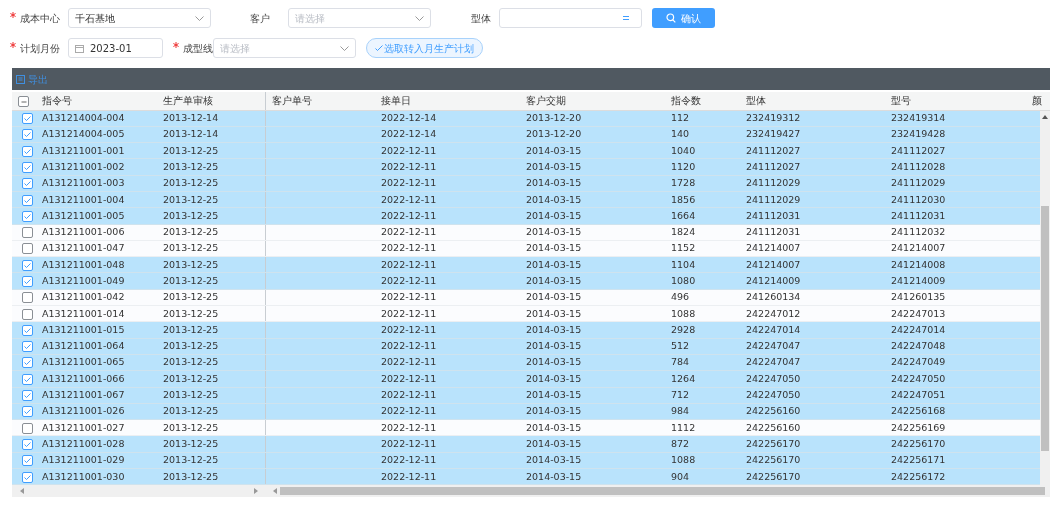 This screenshot has width=1052, height=505. Describe the element at coordinates (211, 101) in the screenshot. I see `column-header: 生产单审核` at that location.